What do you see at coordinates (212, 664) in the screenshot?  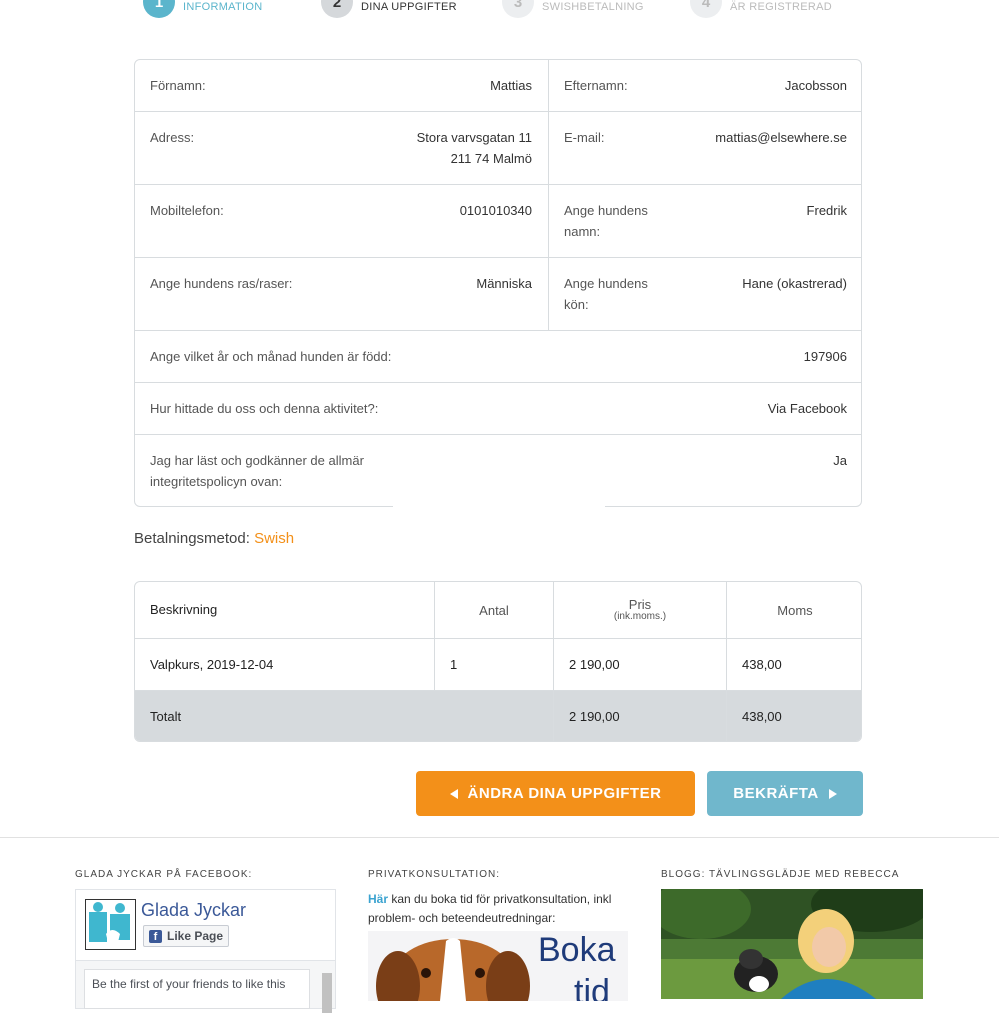 I see `row-beskrivning: Valpkurs, 2019-12-04` at bounding box center [212, 664].